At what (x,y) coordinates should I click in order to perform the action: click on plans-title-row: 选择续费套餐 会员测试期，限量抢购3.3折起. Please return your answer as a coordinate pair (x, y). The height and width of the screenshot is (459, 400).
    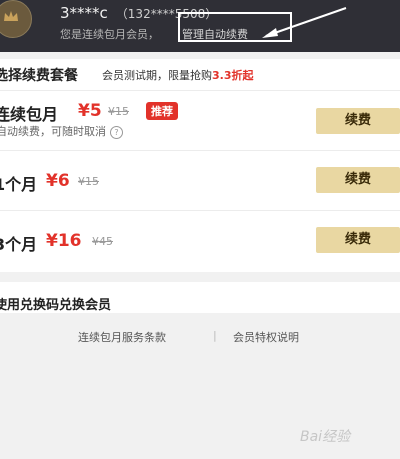
    Looking at the image, I should click on (200, 73).